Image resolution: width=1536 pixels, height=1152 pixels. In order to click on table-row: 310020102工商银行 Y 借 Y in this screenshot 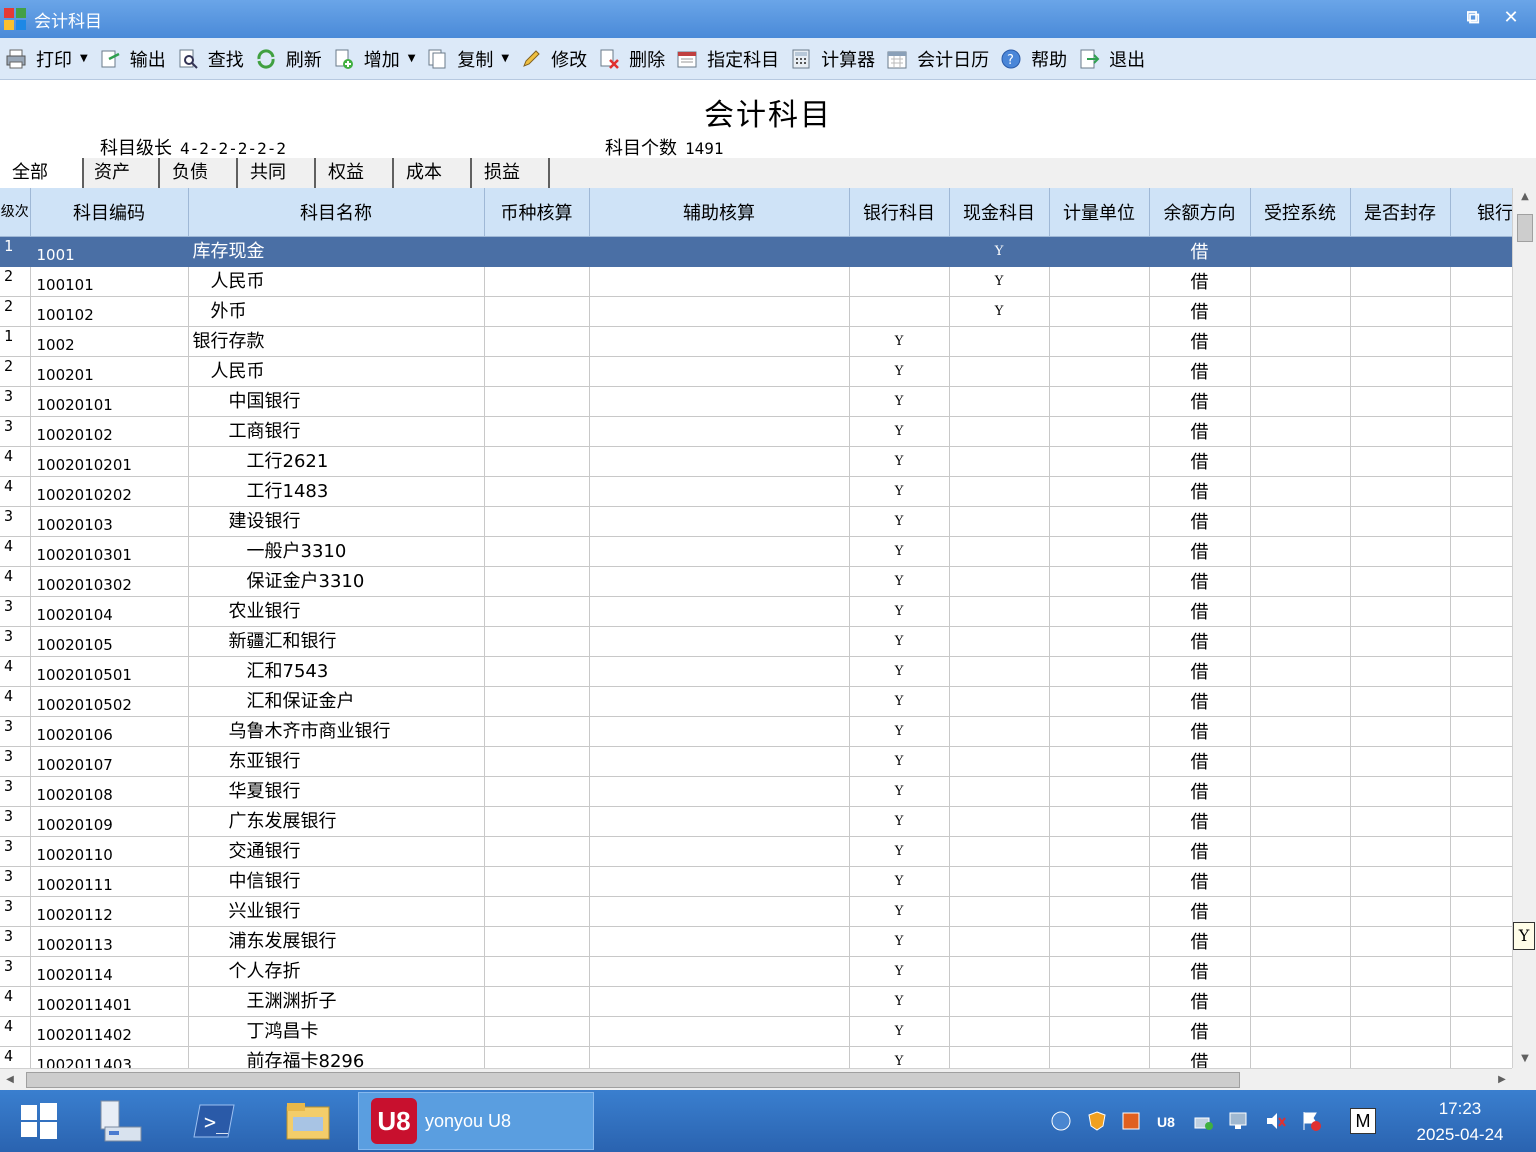, I will do `click(756, 431)`.